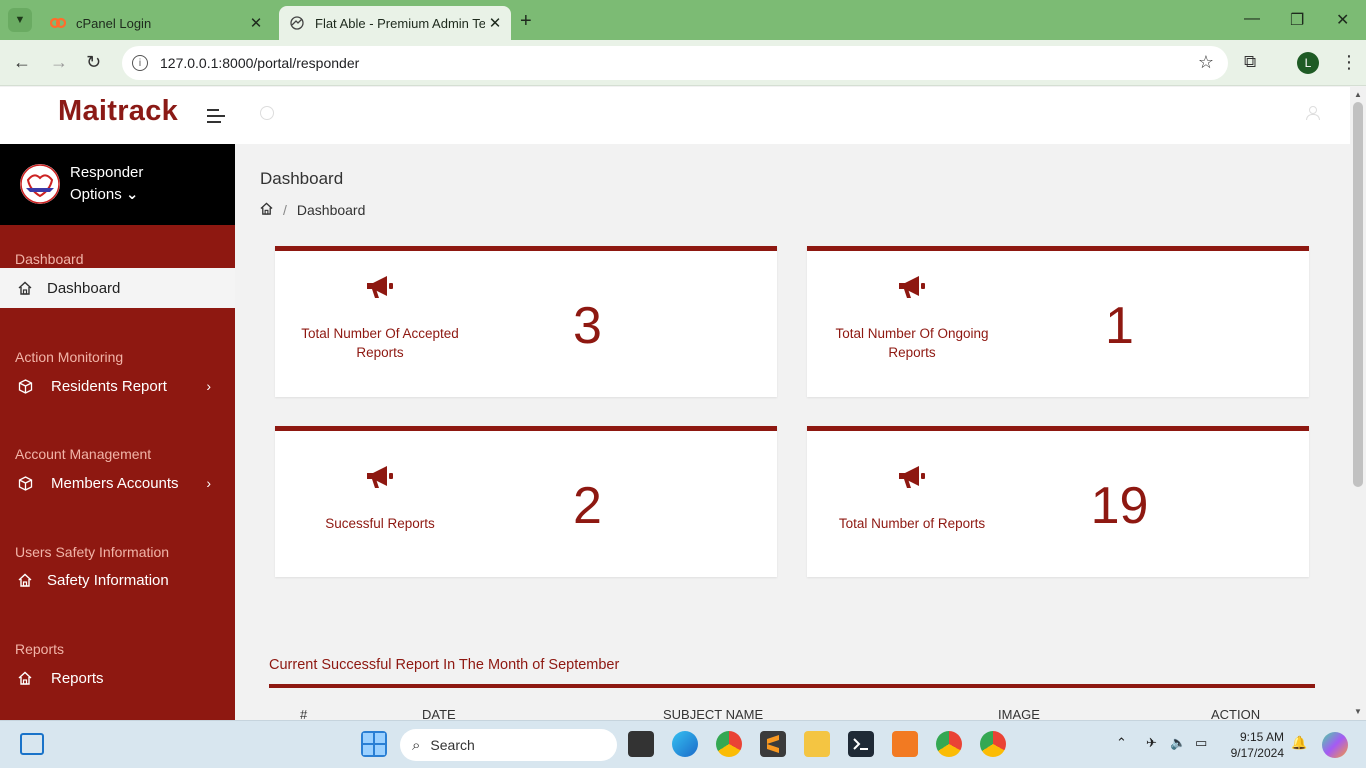 The image size is (1366, 768). I want to click on file-explorer-icon, so click(817, 744).